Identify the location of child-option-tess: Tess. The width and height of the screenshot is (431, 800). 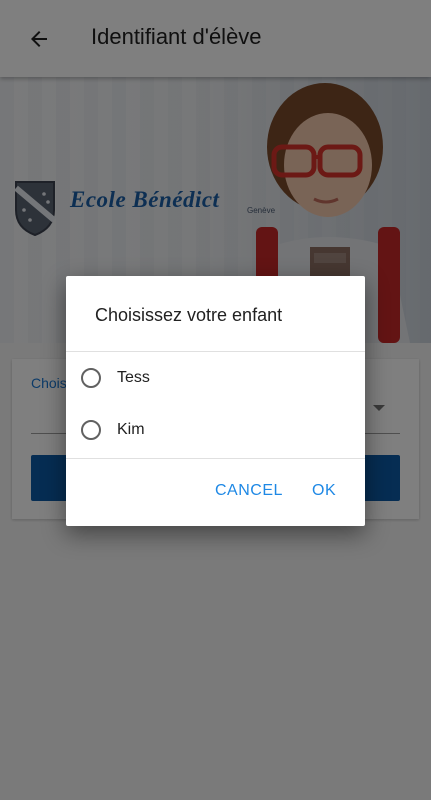
(215, 378).